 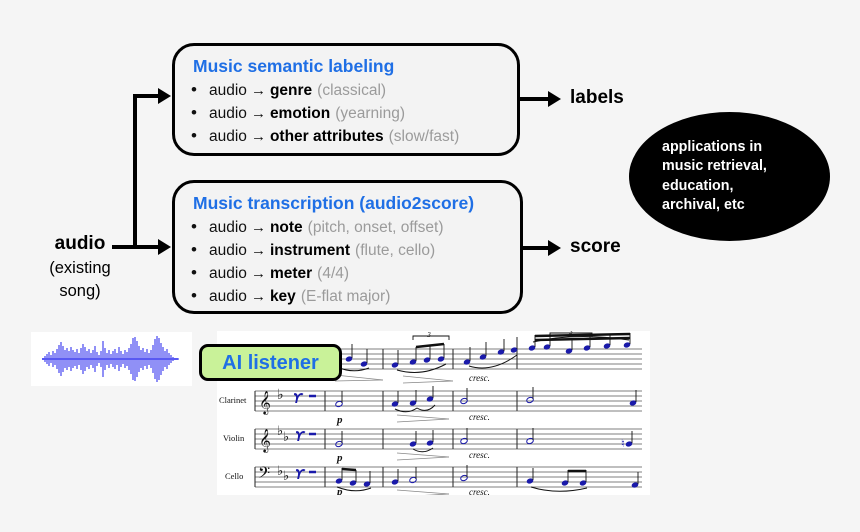 What do you see at coordinates (80, 243) in the screenshot?
I see `audio-input-main-text: audio` at bounding box center [80, 243].